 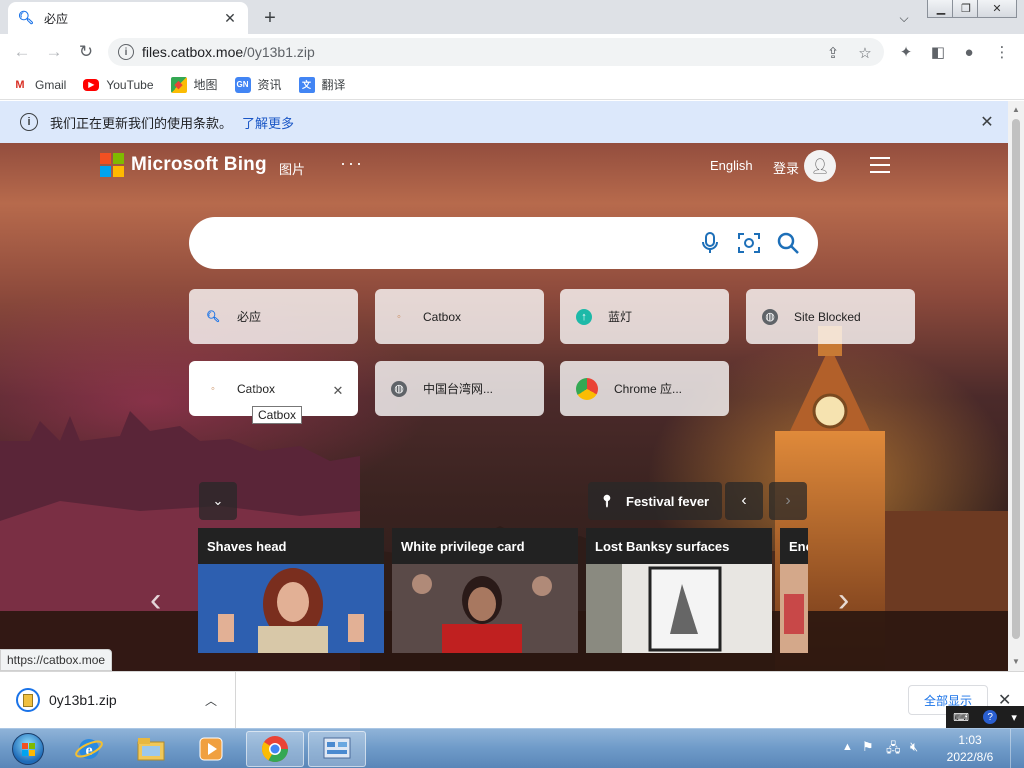 I want to click on language-link: English, so click(x=731, y=165).